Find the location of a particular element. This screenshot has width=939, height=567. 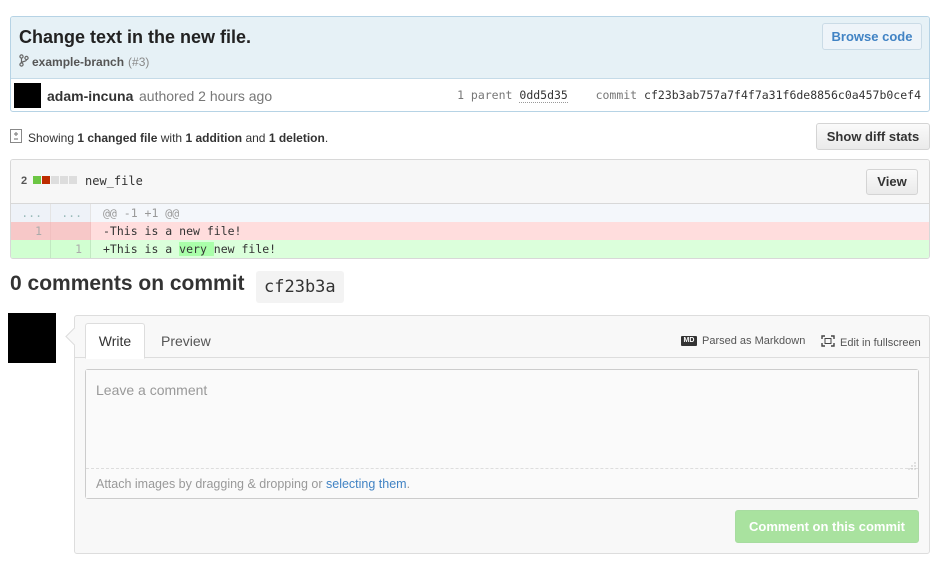

fullscreen-link: Edit in fullscreen is located at coordinates (871, 342).